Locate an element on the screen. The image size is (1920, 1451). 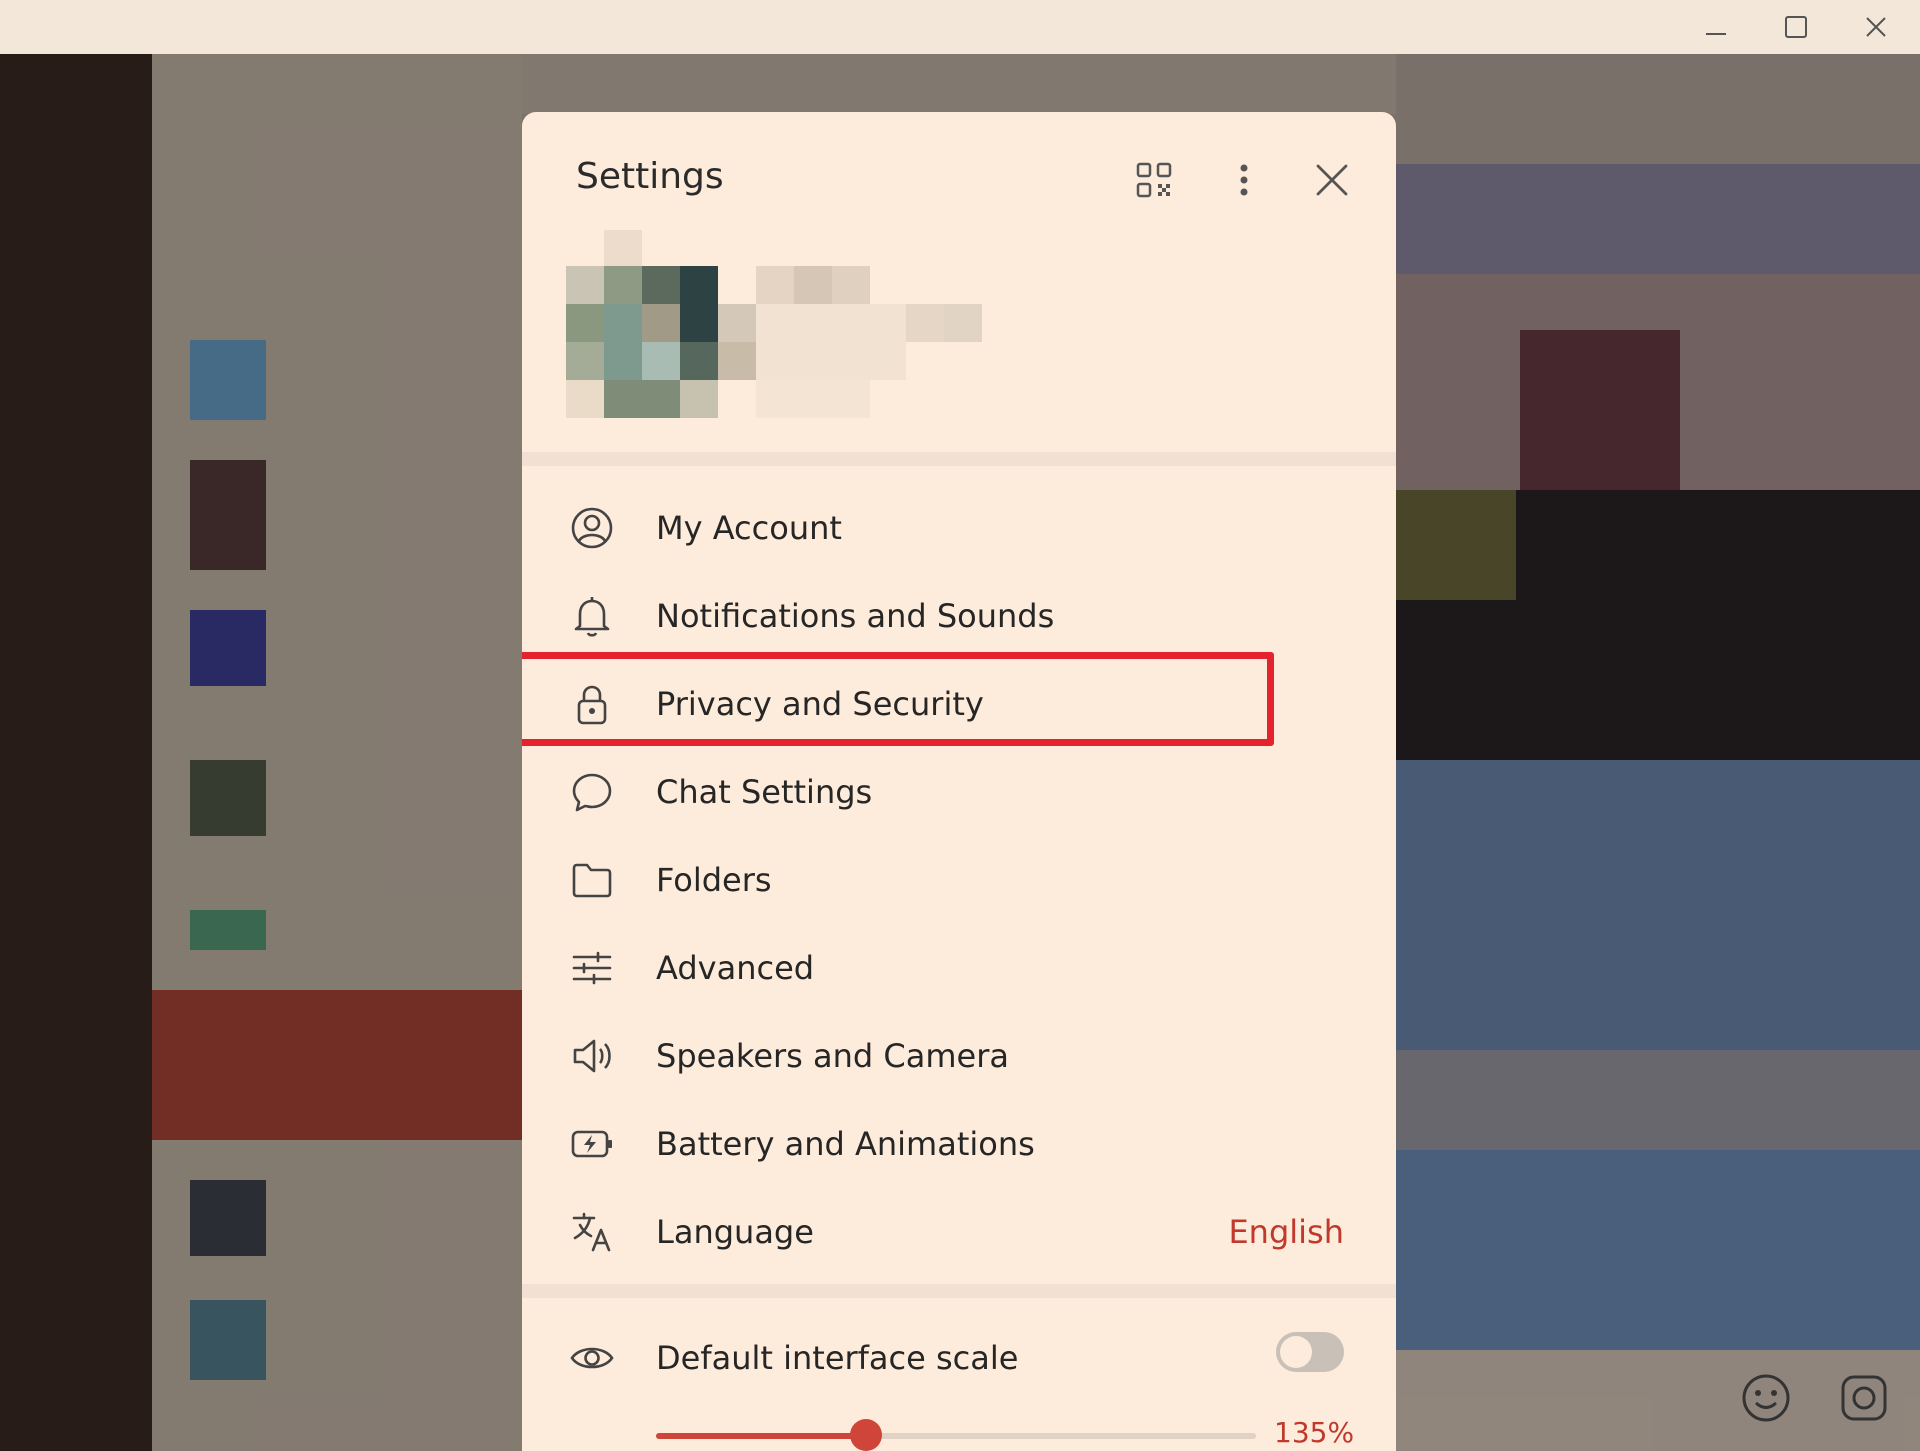
highlight-box is located at coordinates (898, 699).